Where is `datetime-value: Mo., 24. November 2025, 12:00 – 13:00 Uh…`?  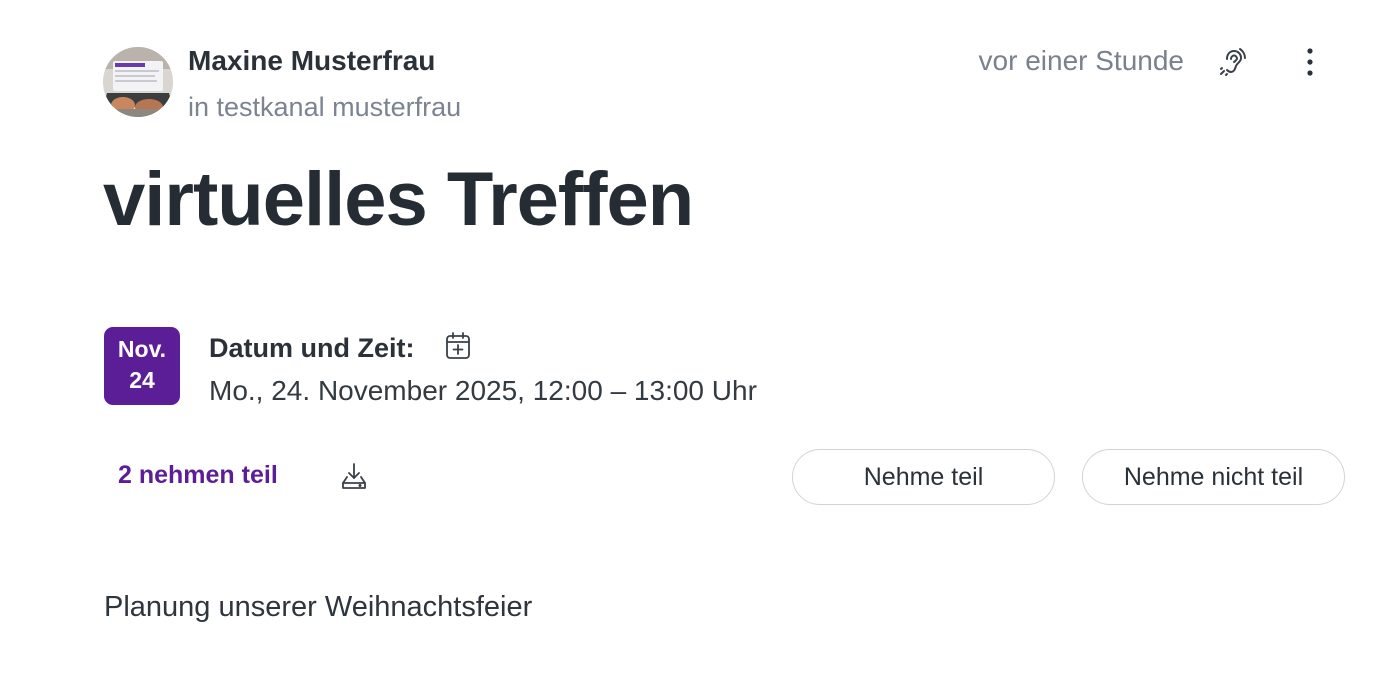
datetime-value: Mo., 24. November 2025, 12:00 – 13:00 Uh… is located at coordinates (483, 390).